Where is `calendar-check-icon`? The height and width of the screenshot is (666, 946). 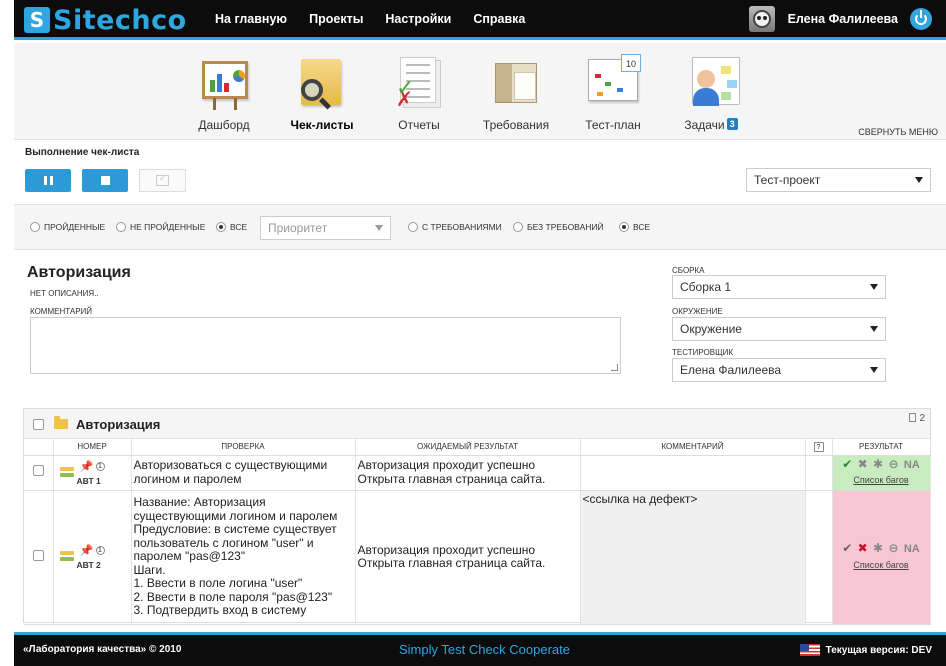 calendar-check-icon is located at coordinates (162, 179).